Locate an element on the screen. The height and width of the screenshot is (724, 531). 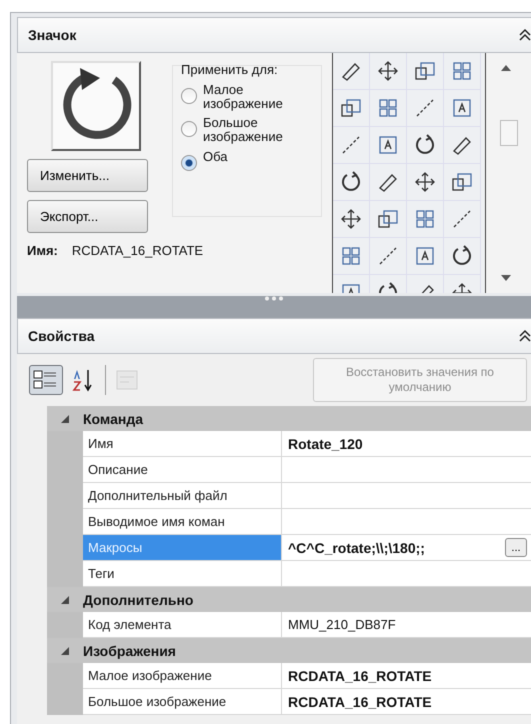
scroll-up-icon is located at coordinates (506, 68).